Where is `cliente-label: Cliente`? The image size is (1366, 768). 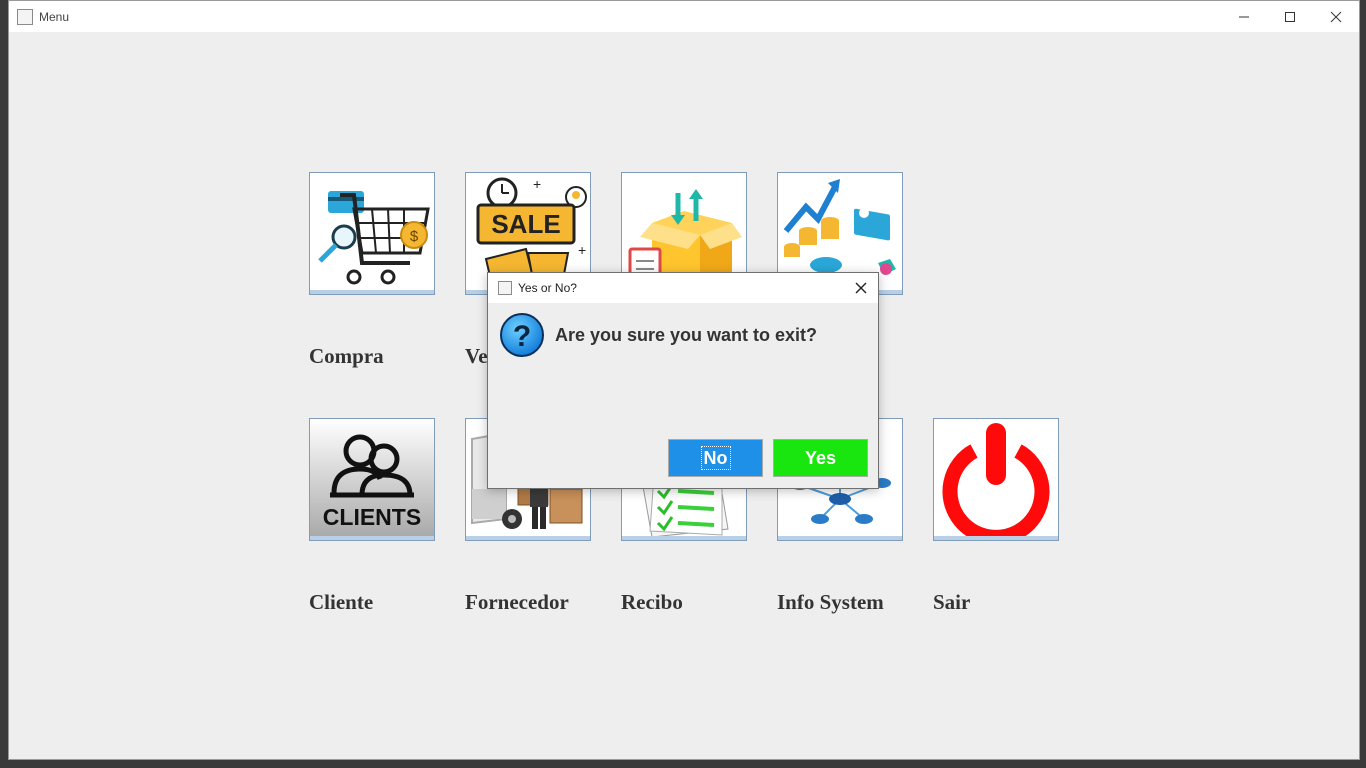
cliente-label: Cliente is located at coordinates (341, 602).